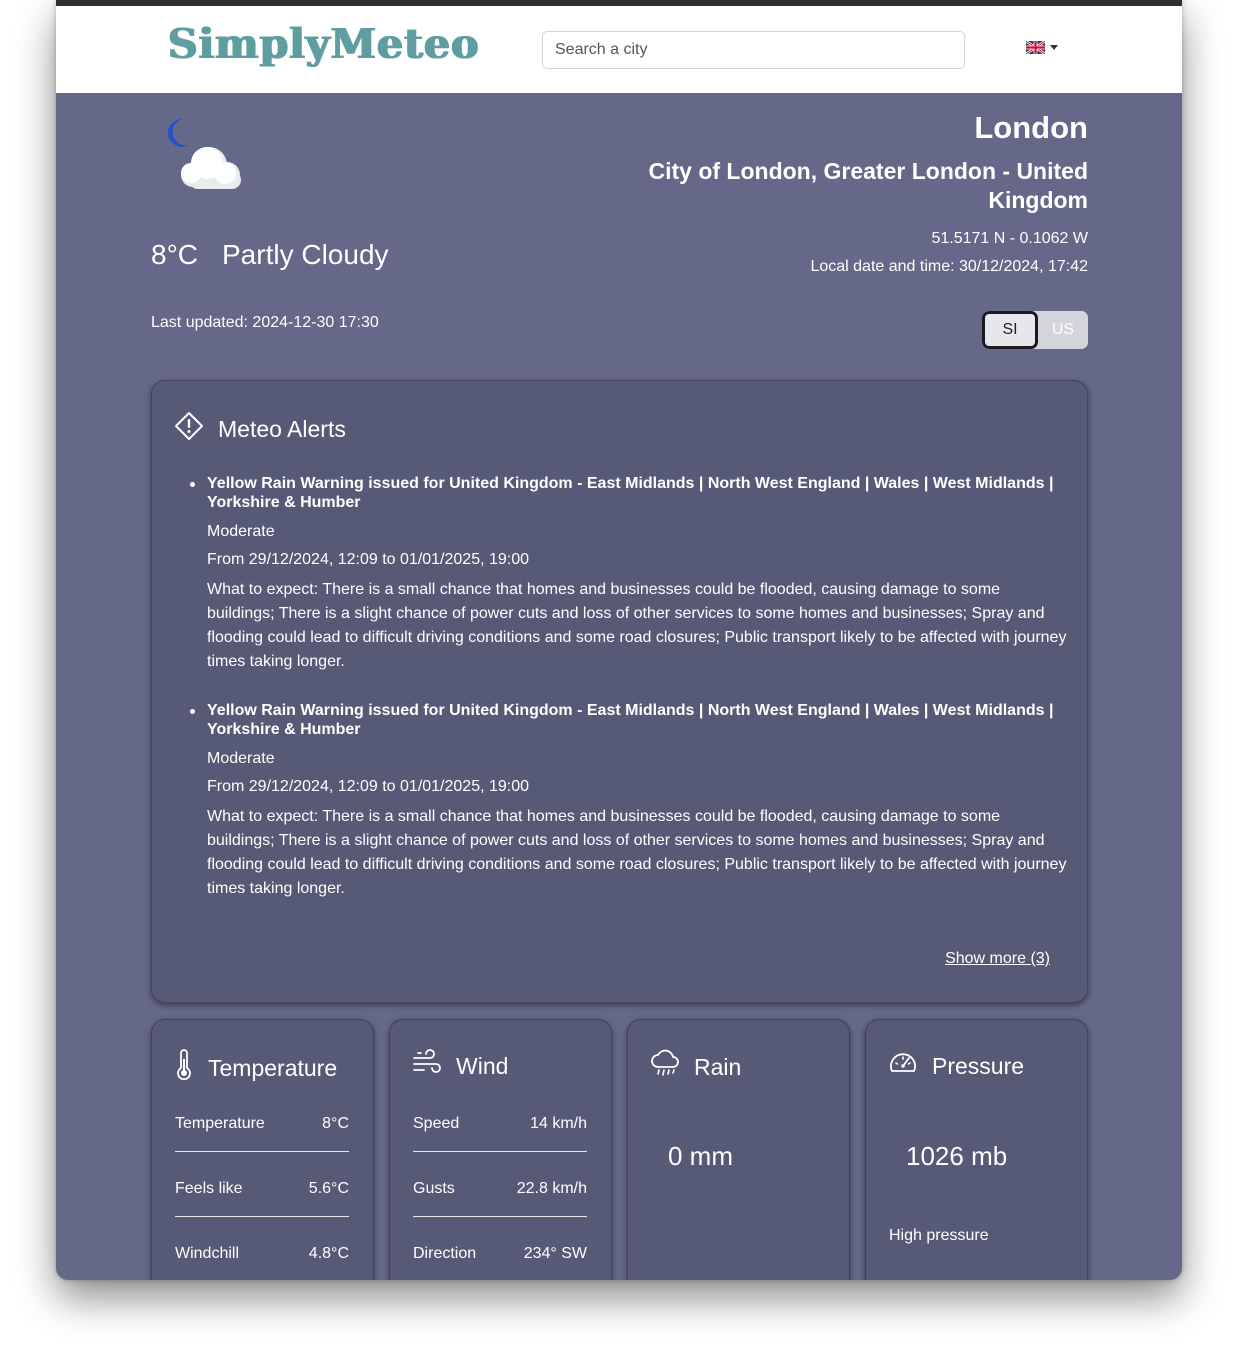  What do you see at coordinates (665, 1067) in the screenshot?
I see `rain-cloud-icon` at bounding box center [665, 1067].